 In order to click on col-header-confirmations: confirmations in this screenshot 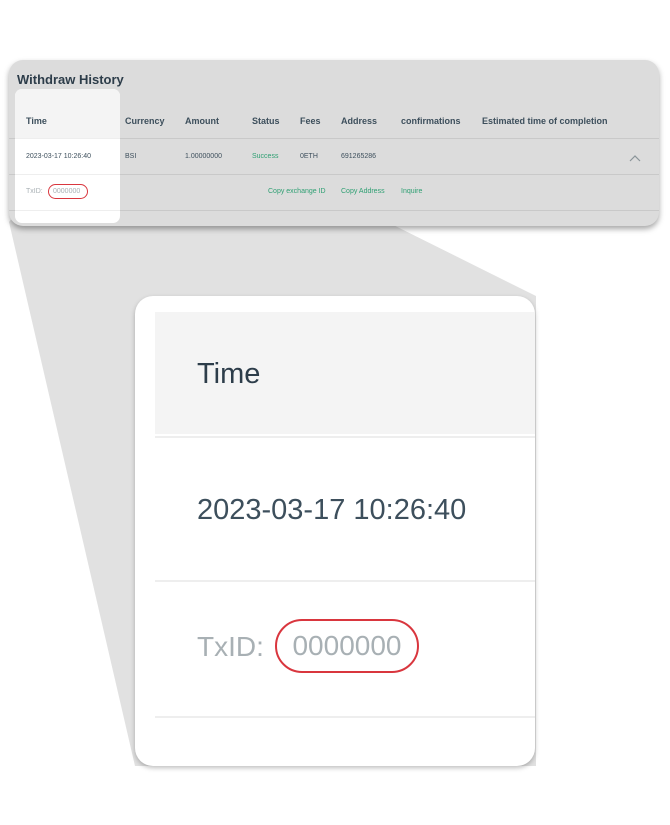, I will do `click(431, 121)`.